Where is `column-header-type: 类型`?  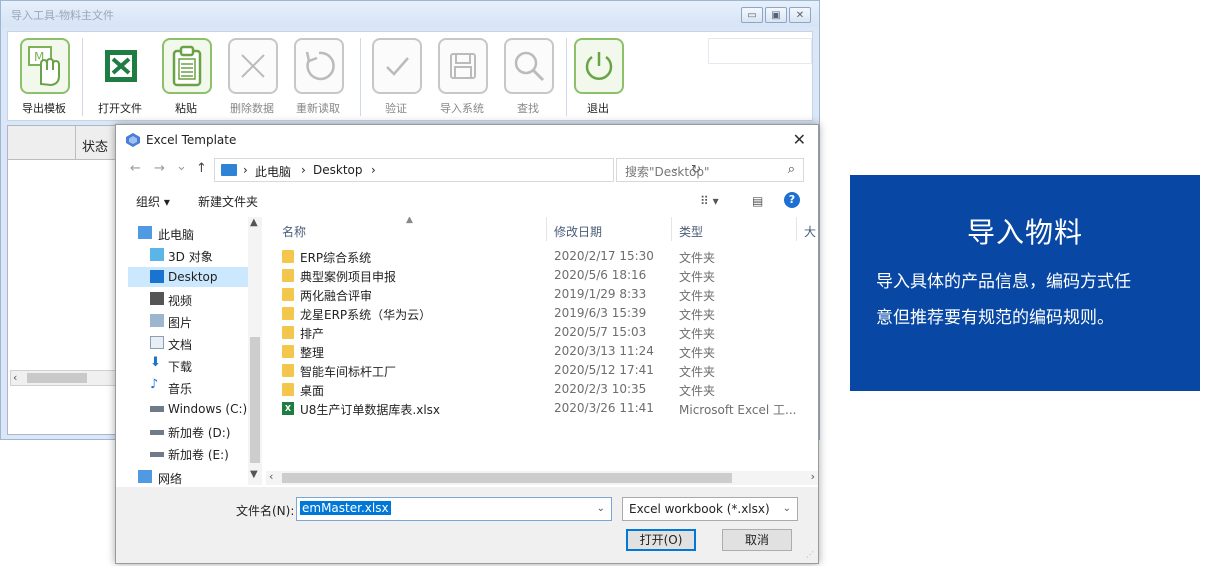
column-header-type: 类型 is located at coordinates (691, 231).